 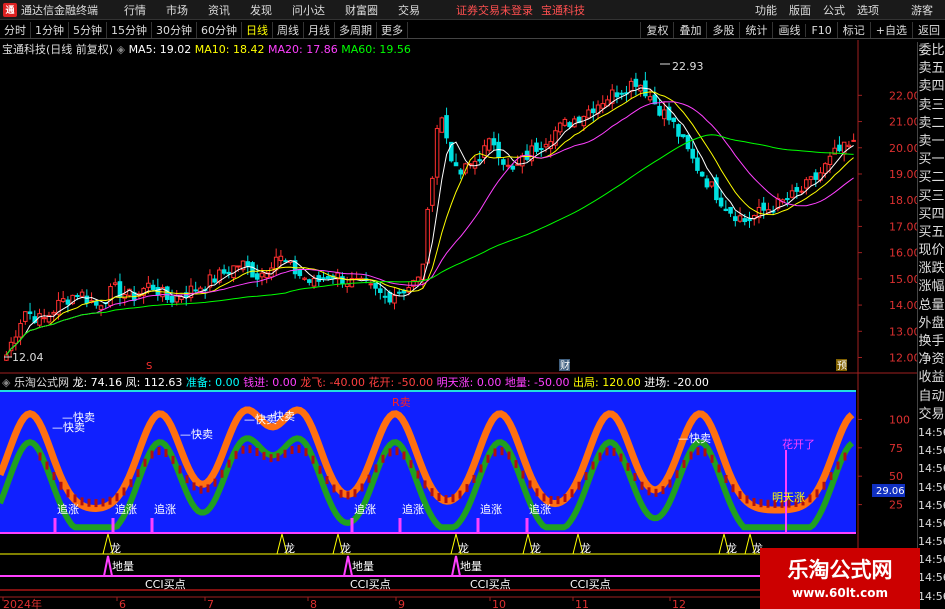 What do you see at coordinates (494, 10) in the screenshot?
I see `login-notice: 证券交易未登录` at bounding box center [494, 10].